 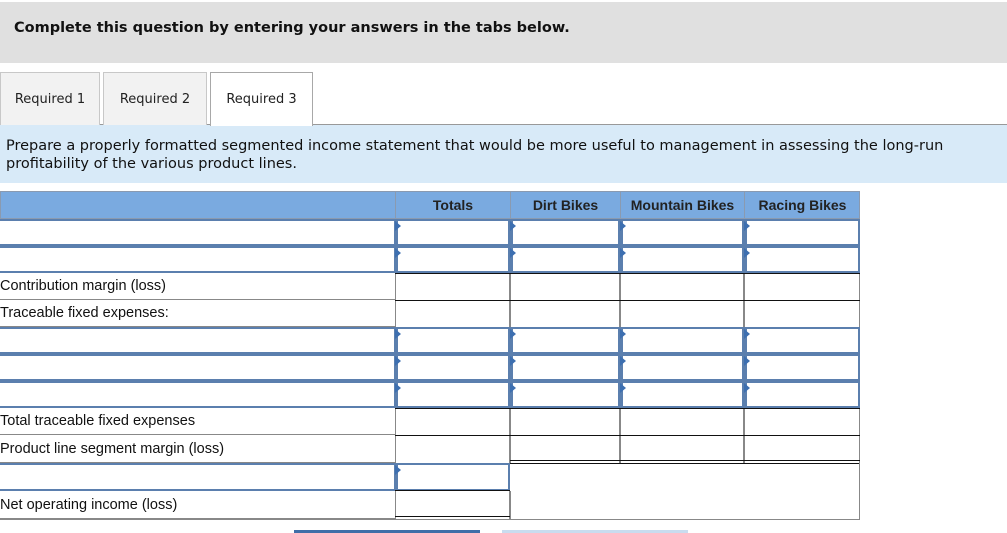 What do you see at coordinates (452, 205) in the screenshot?
I see `column-header-totals: Totals` at bounding box center [452, 205].